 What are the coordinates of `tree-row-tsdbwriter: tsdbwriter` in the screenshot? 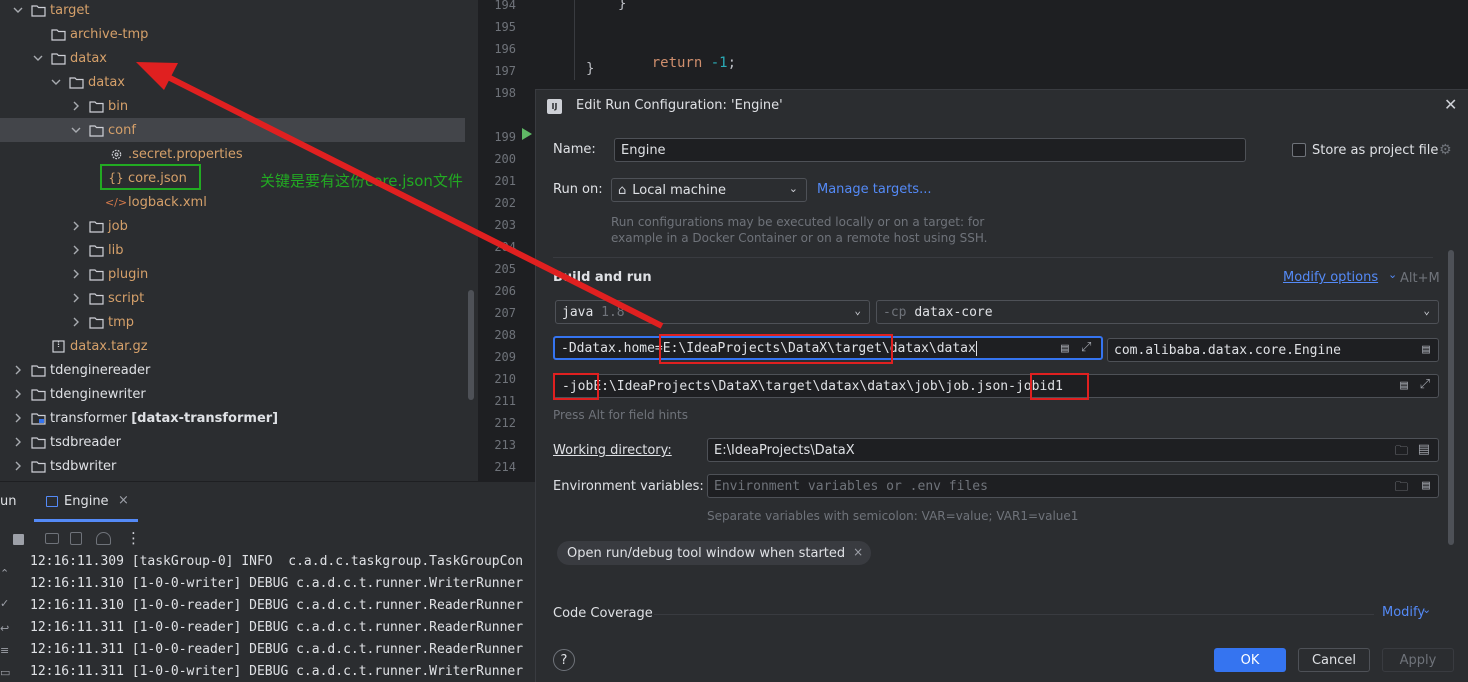 It's located at (245, 466).